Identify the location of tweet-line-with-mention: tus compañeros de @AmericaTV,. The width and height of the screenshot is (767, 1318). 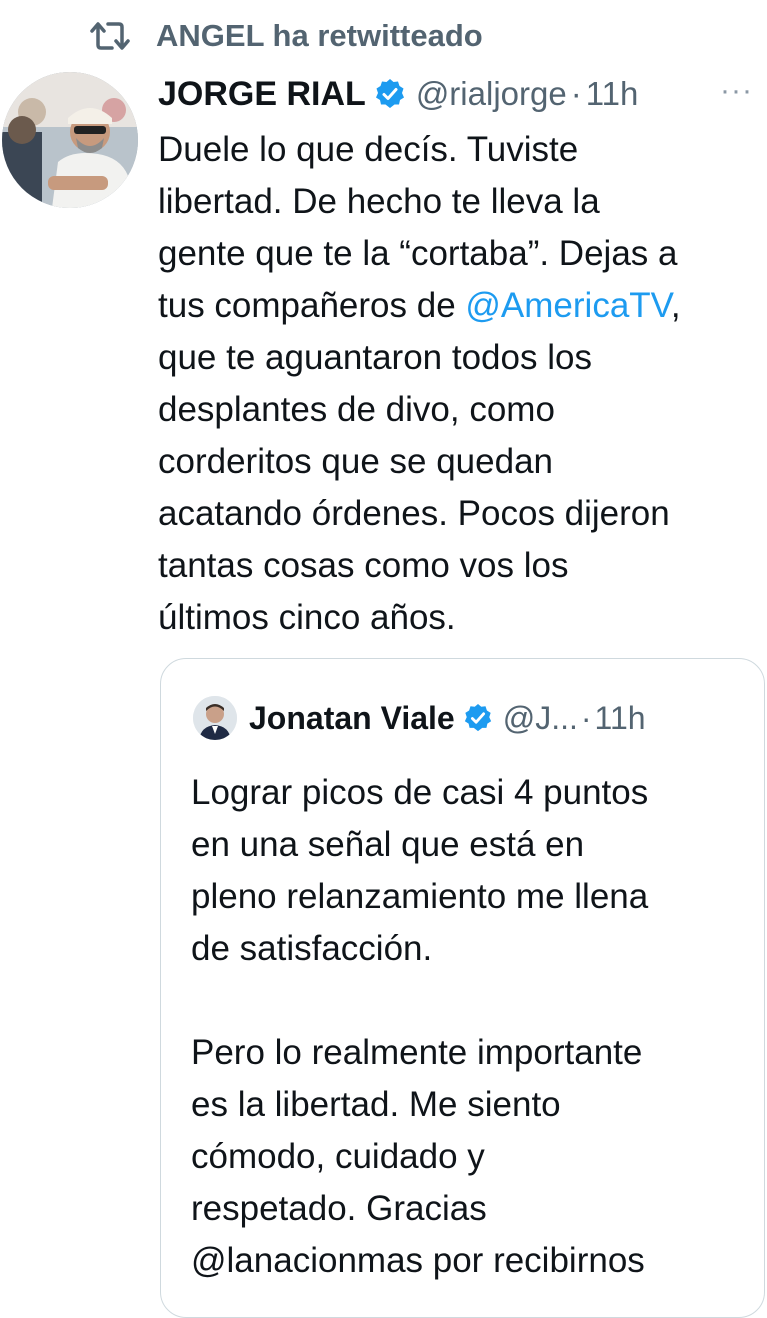
(458, 306).